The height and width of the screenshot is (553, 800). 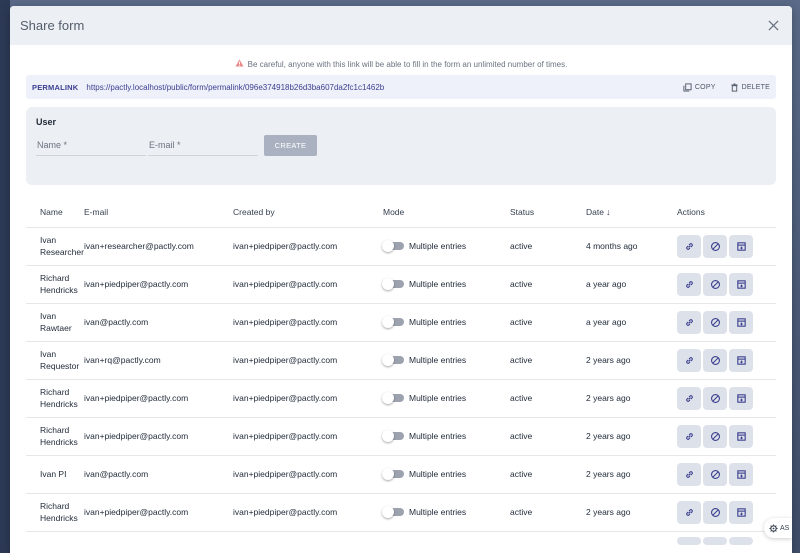 What do you see at coordinates (151, 212) in the screenshot?
I see `header-email: E-mail` at bounding box center [151, 212].